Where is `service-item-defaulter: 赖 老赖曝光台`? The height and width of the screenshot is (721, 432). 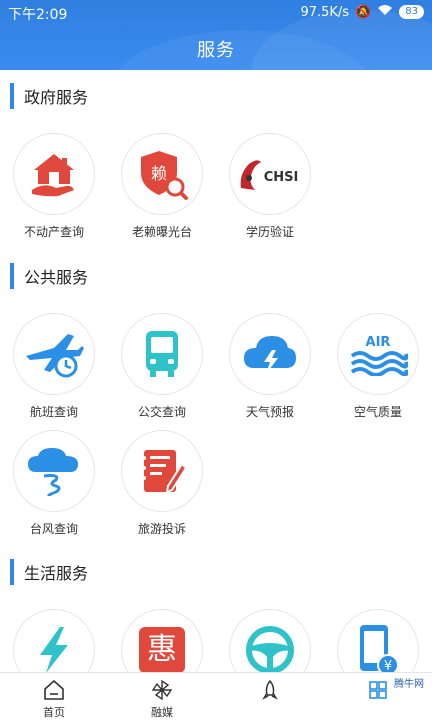 service-item-defaulter: 赖 老赖曝光台 is located at coordinates (162, 186).